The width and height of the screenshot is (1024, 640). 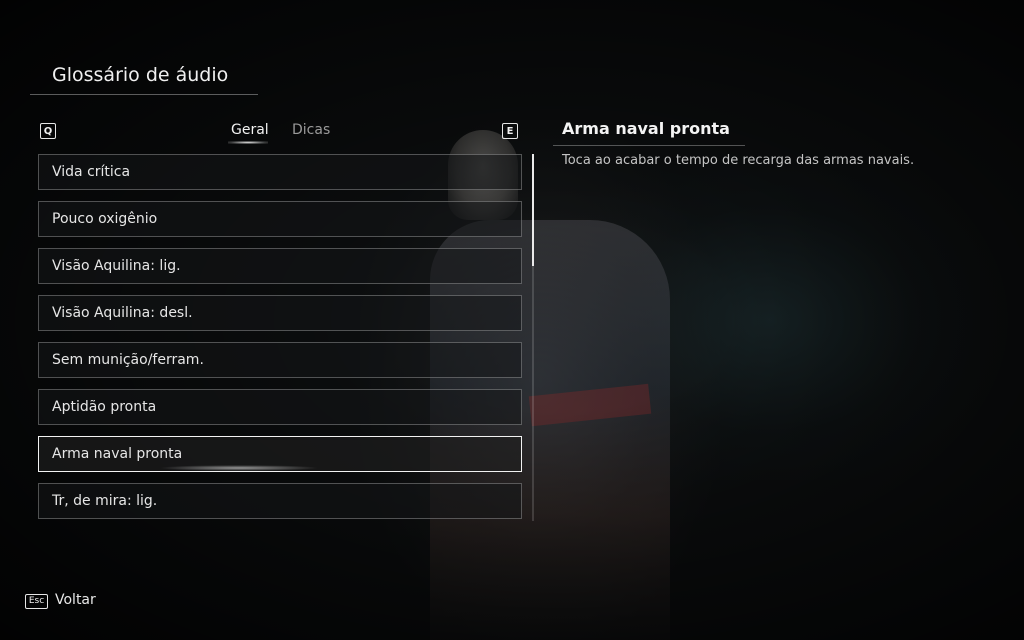 I want to click on tab-geral: Geral, so click(x=250, y=130).